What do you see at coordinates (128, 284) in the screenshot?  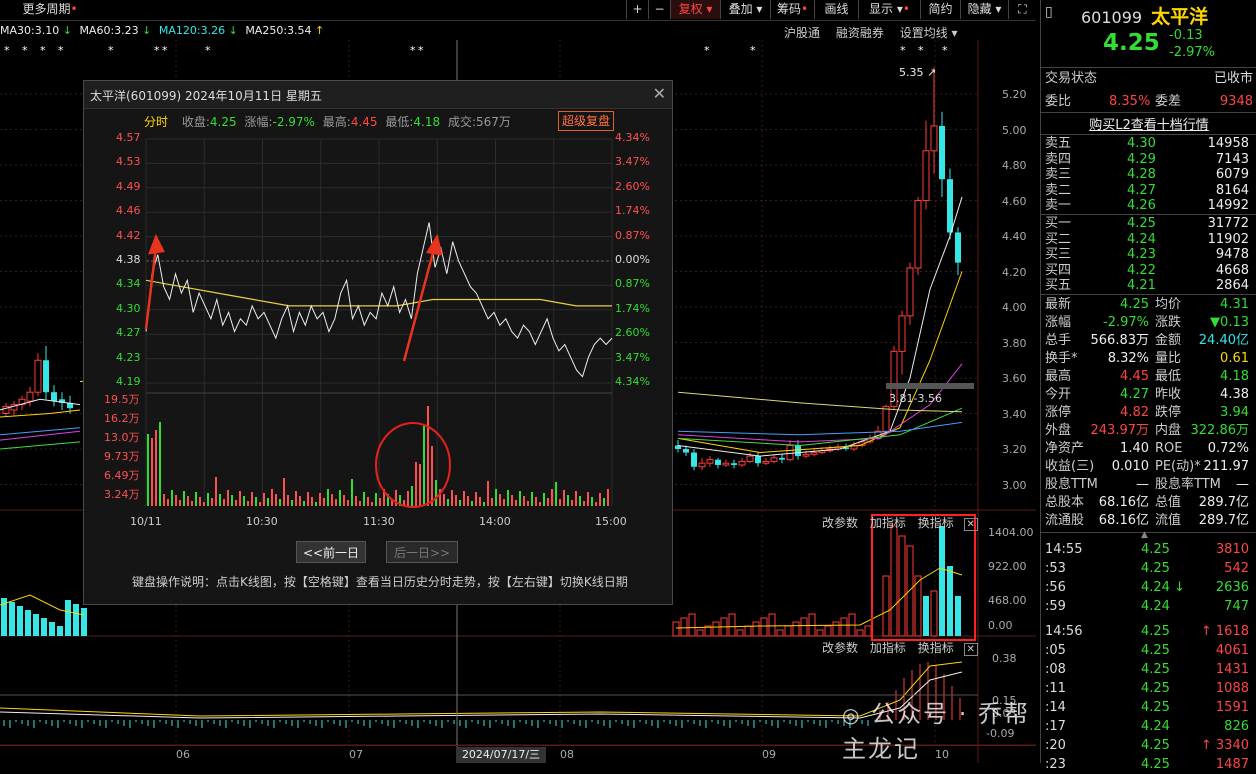 I see `intraday-price-tick: 4.34` at bounding box center [128, 284].